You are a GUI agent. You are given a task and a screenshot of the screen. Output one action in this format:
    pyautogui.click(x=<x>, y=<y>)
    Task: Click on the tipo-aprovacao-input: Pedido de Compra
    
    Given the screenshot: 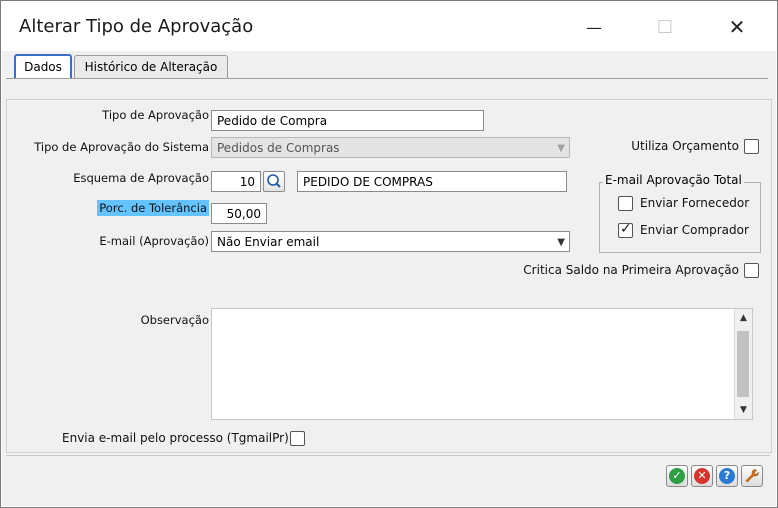 What is the action you would take?
    pyautogui.click(x=347, y=120)
    